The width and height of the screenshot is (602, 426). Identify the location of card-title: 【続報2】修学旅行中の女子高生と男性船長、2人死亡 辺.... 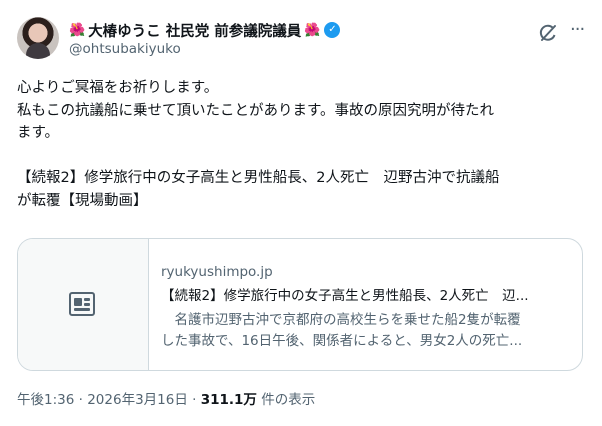
(366, 296).